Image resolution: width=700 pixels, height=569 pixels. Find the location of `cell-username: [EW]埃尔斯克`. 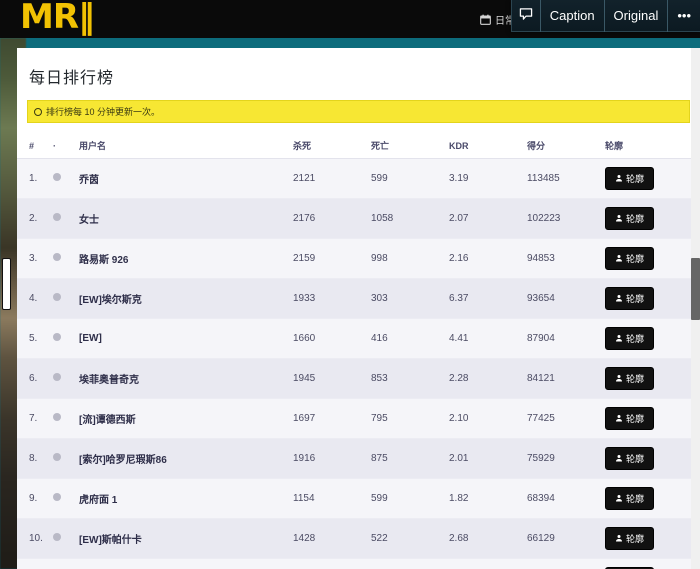

cell-username: [EW]埃尔斯克 is located at coordinates (186, 298).